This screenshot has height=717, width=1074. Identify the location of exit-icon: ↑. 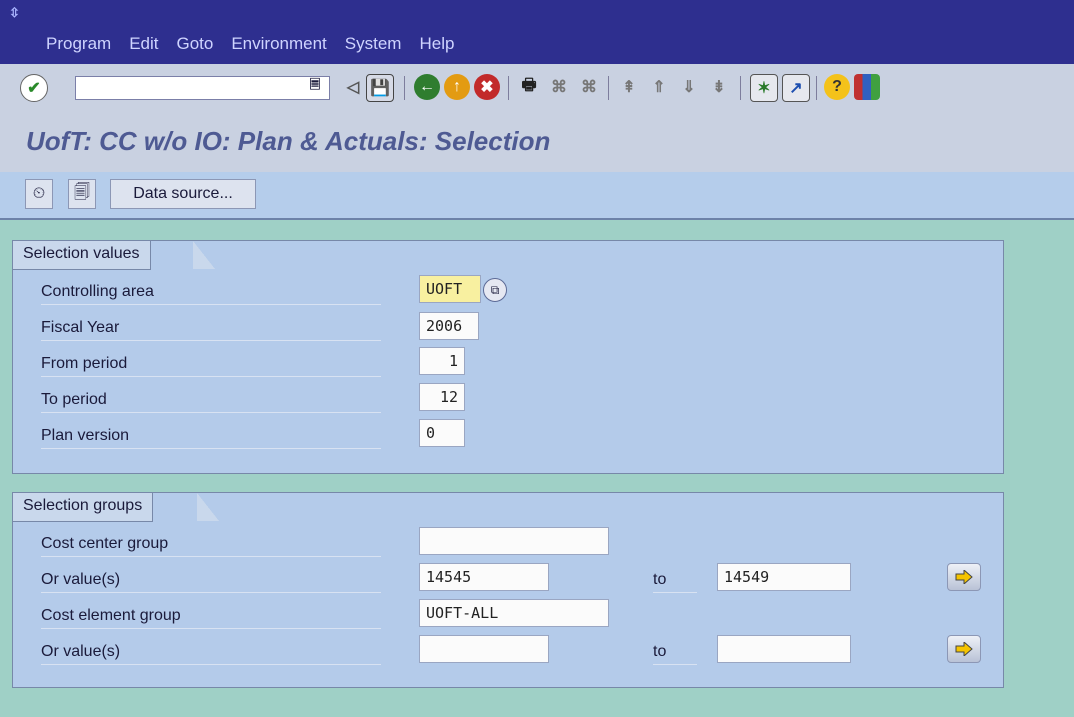
(457, 87).